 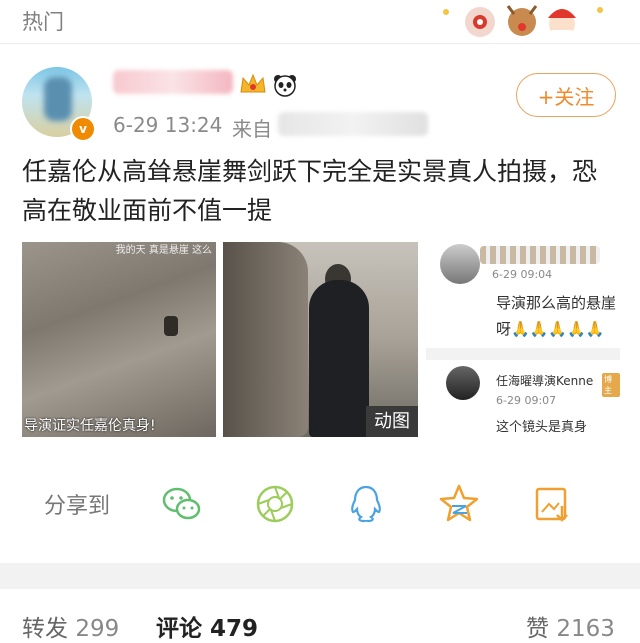 What do you see at coordinates (70, 626) in the screenshot?
I see `repost-tab: 转发 299` at bounding box center [70, 626].